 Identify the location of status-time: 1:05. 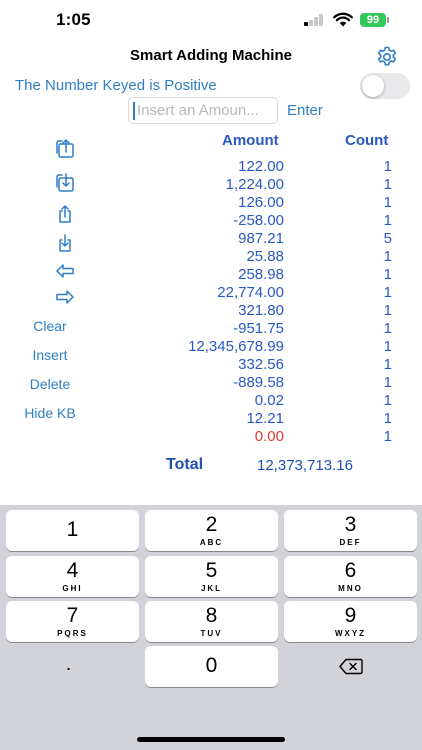
(73, 19).